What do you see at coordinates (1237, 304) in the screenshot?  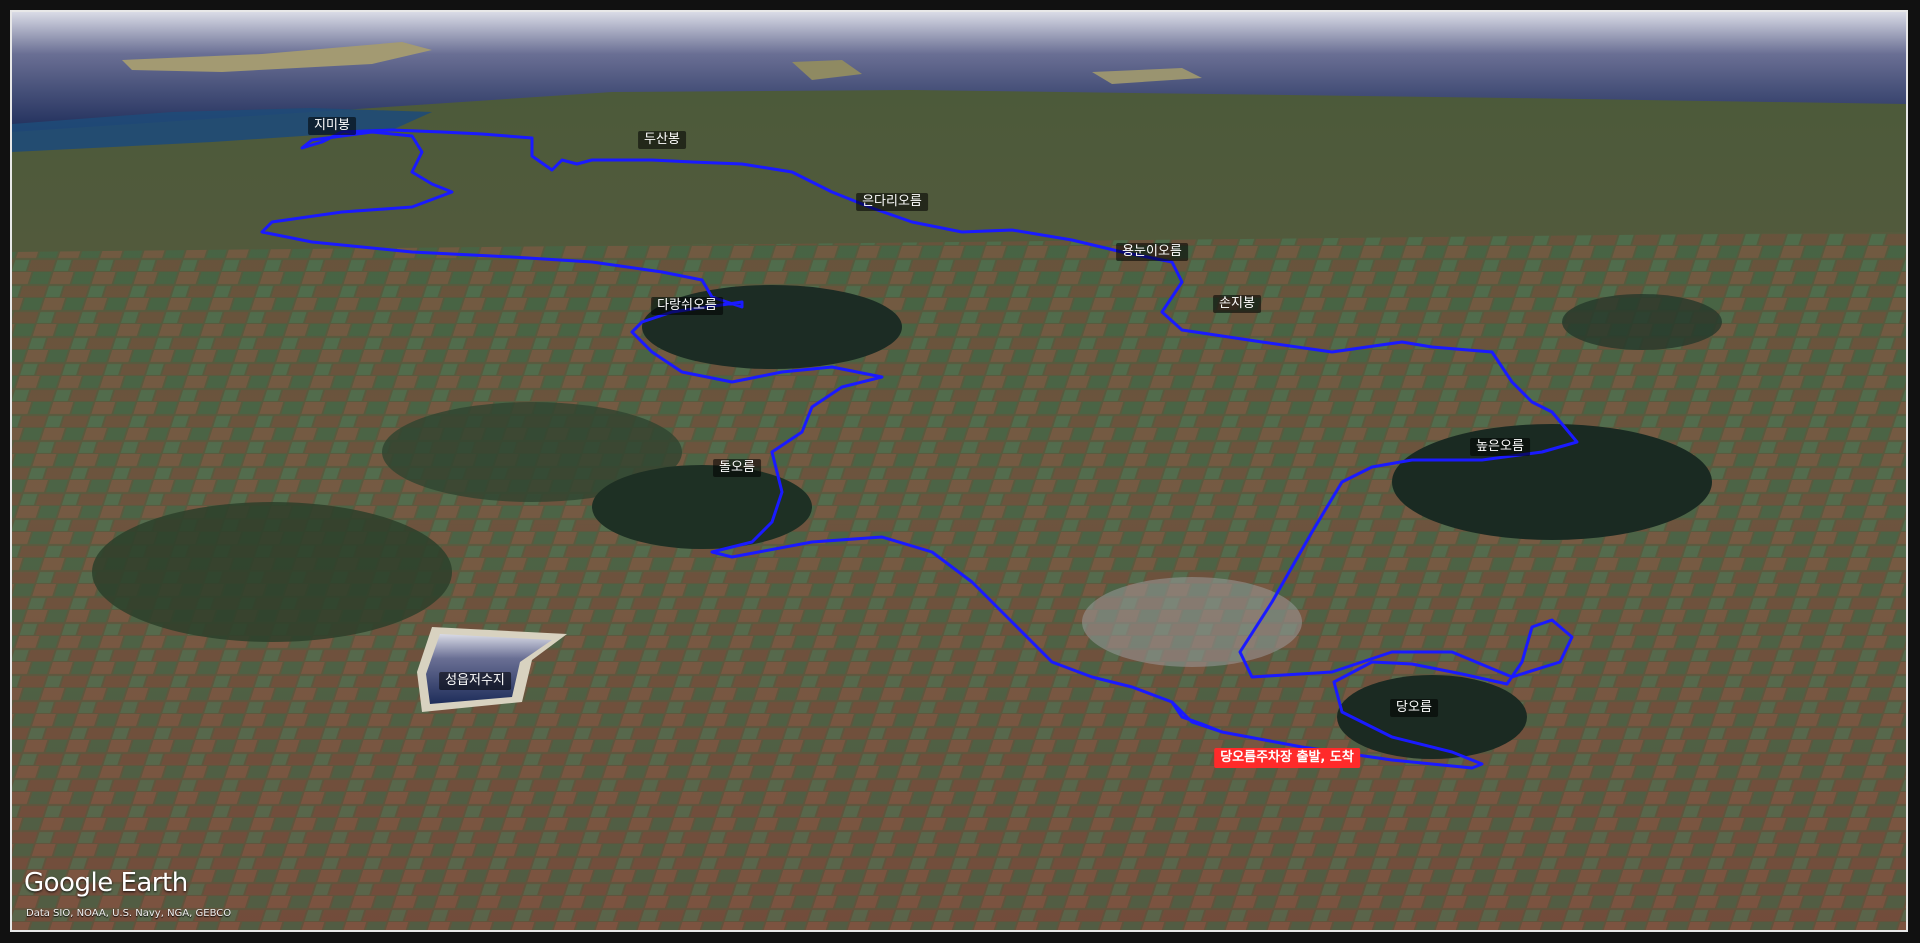 I see `label-sonjibong: 손지봉` at bounding box center [1237, 304].